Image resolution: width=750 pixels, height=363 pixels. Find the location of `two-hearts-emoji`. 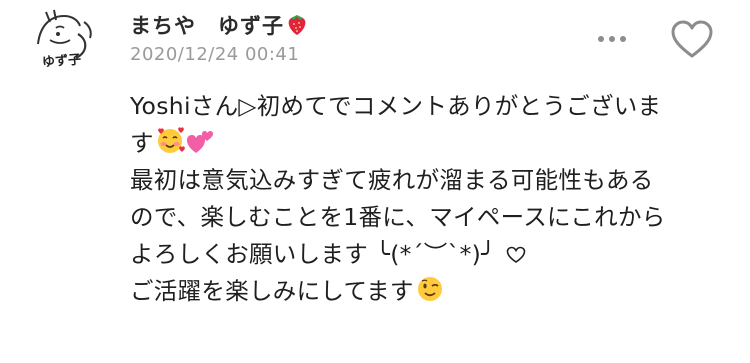

two-hearts-emoji is located at coordinates (201, 146).